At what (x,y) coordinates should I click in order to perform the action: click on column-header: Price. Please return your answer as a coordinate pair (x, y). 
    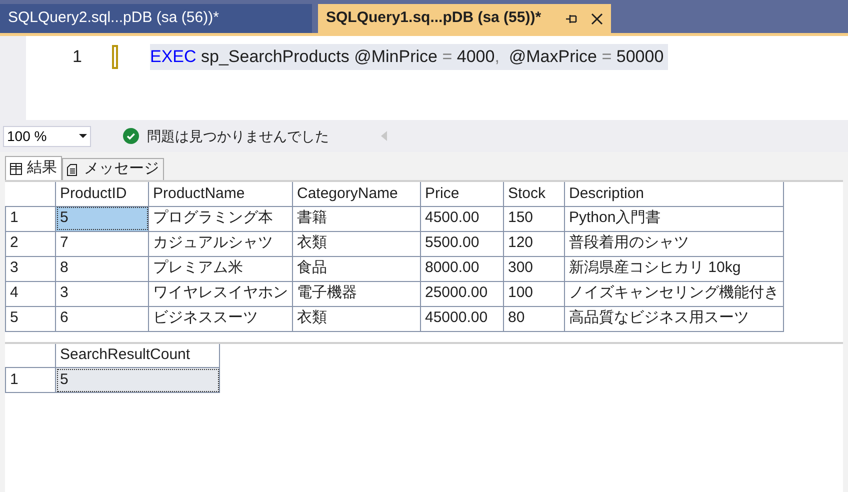
    Looking at the image, I should click on (462, 194).